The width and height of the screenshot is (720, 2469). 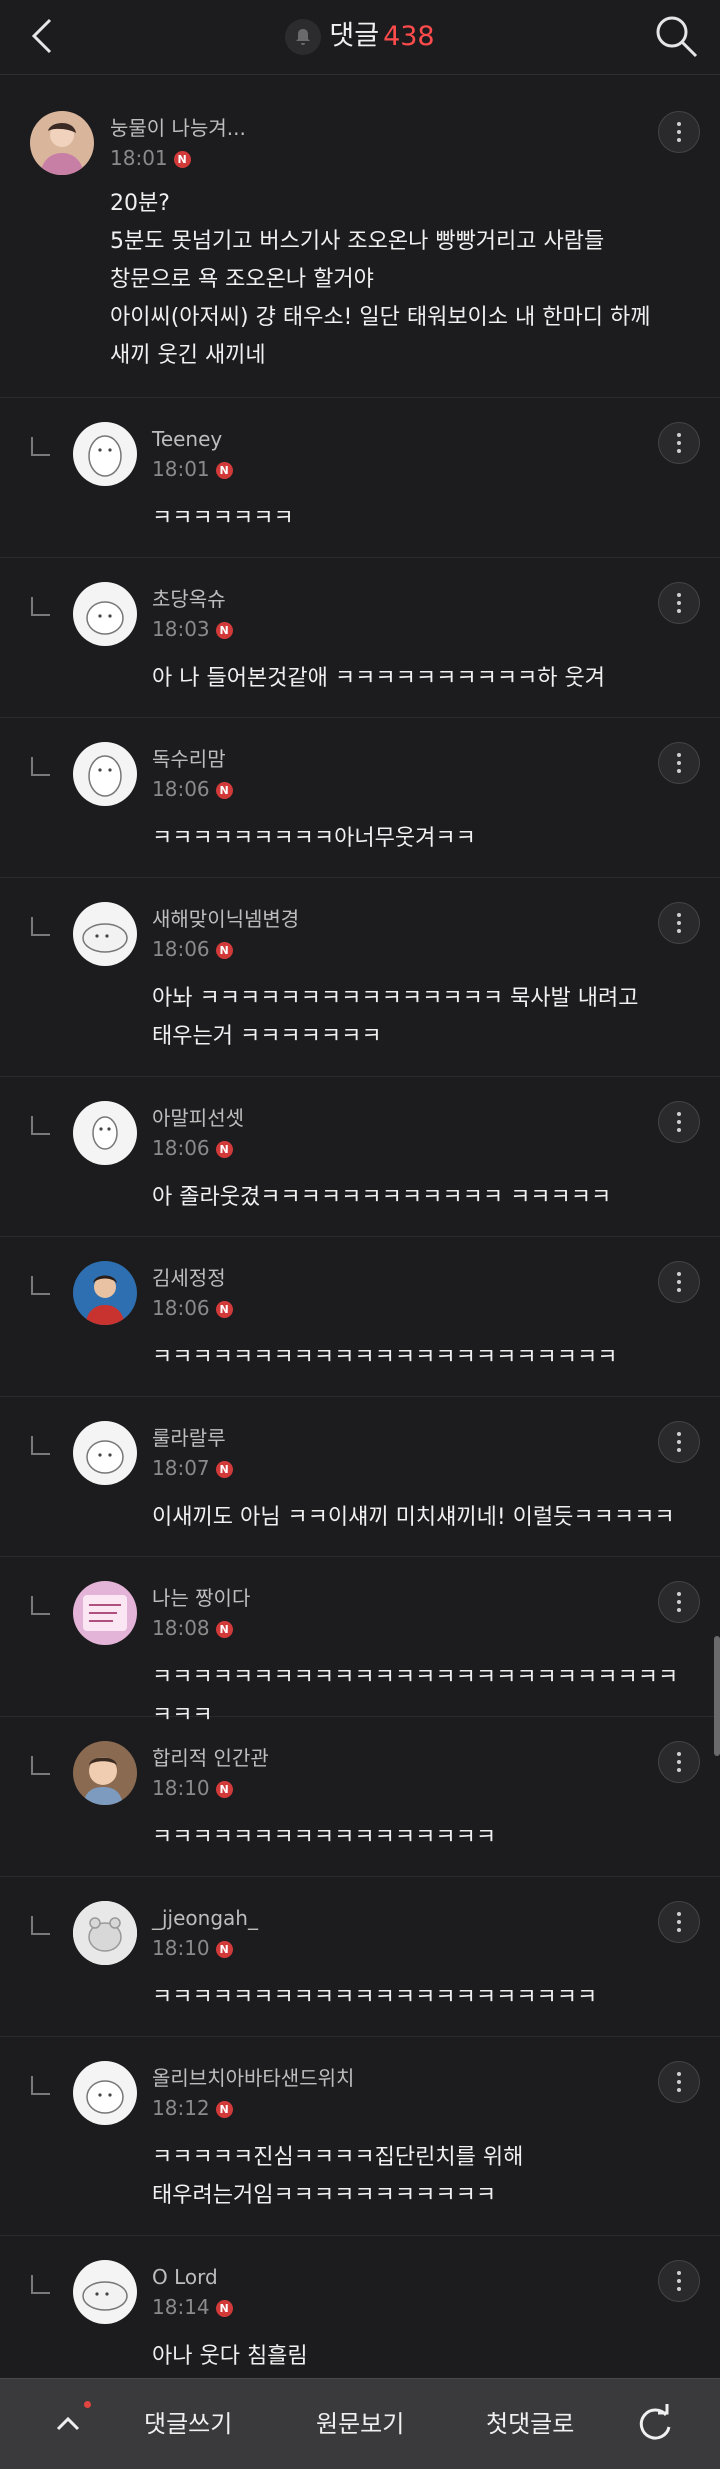 I want to click on comment-nickname: 올리브치아바타샌드위치, so click(x=253, y=2078).